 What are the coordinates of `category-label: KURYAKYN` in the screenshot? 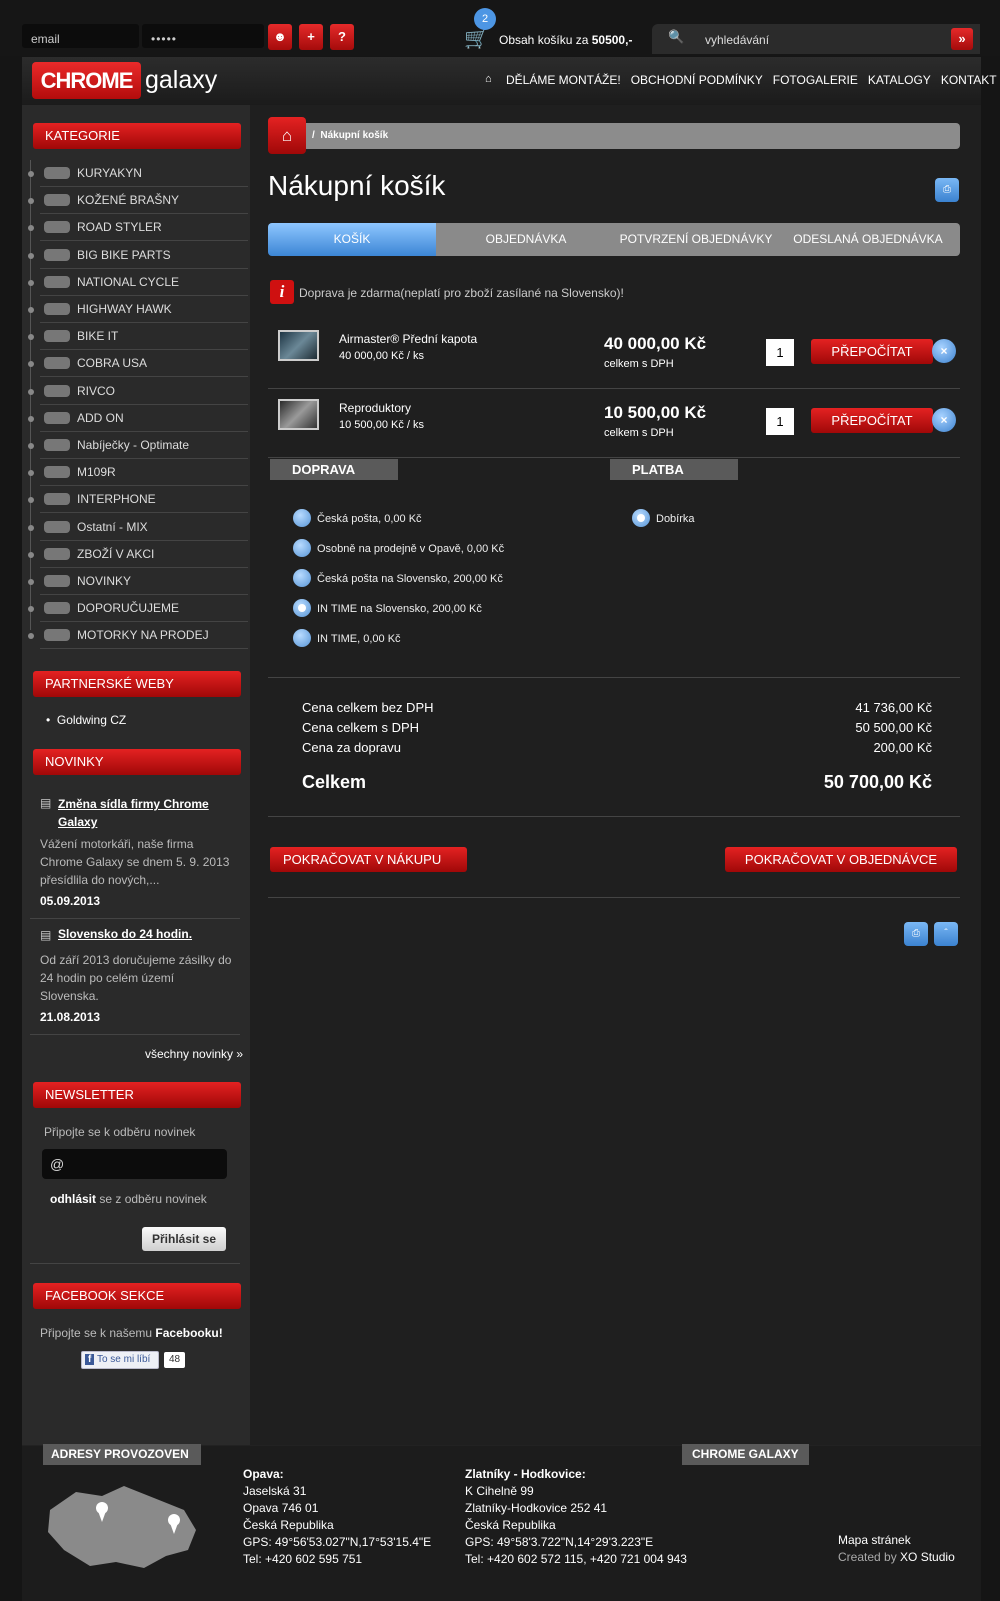 It's located at (109, 173).